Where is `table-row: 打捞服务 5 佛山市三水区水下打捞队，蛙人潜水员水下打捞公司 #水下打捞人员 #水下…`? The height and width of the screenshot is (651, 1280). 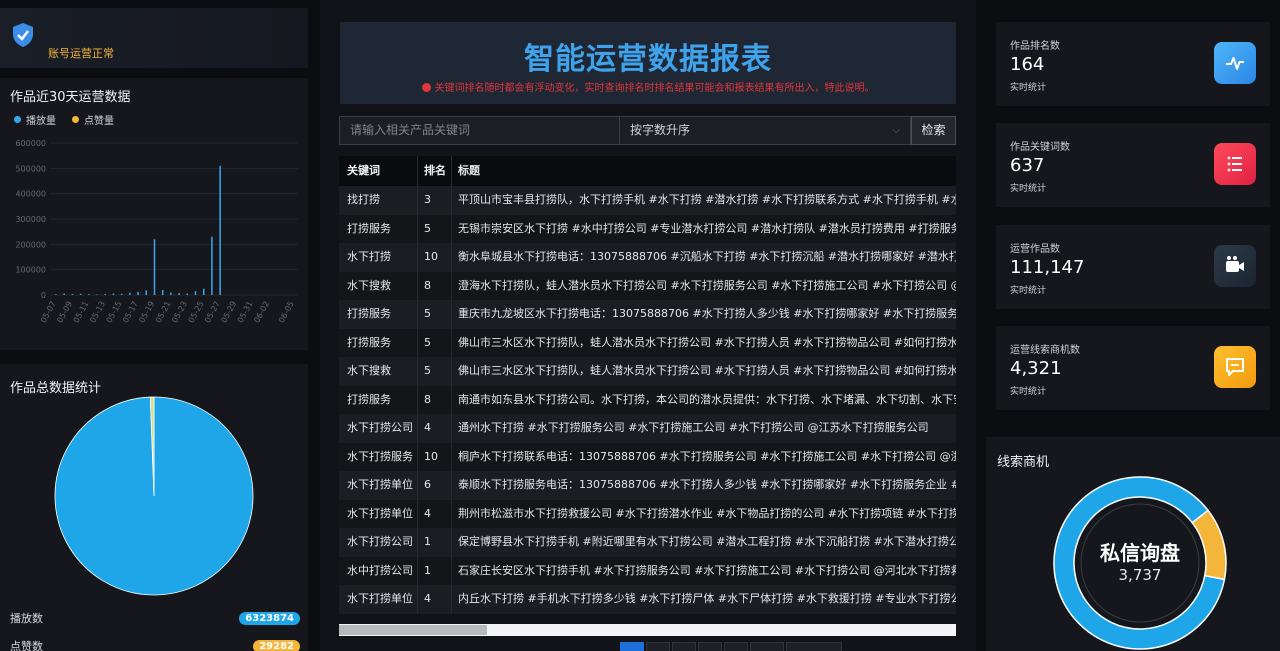
table-row: 打捞服务 5 佛山市三水区水下打捞队，蛙人潜水员水下打捞公司 #水下打捞人员 #水下… is located at coordinates (647, 342).